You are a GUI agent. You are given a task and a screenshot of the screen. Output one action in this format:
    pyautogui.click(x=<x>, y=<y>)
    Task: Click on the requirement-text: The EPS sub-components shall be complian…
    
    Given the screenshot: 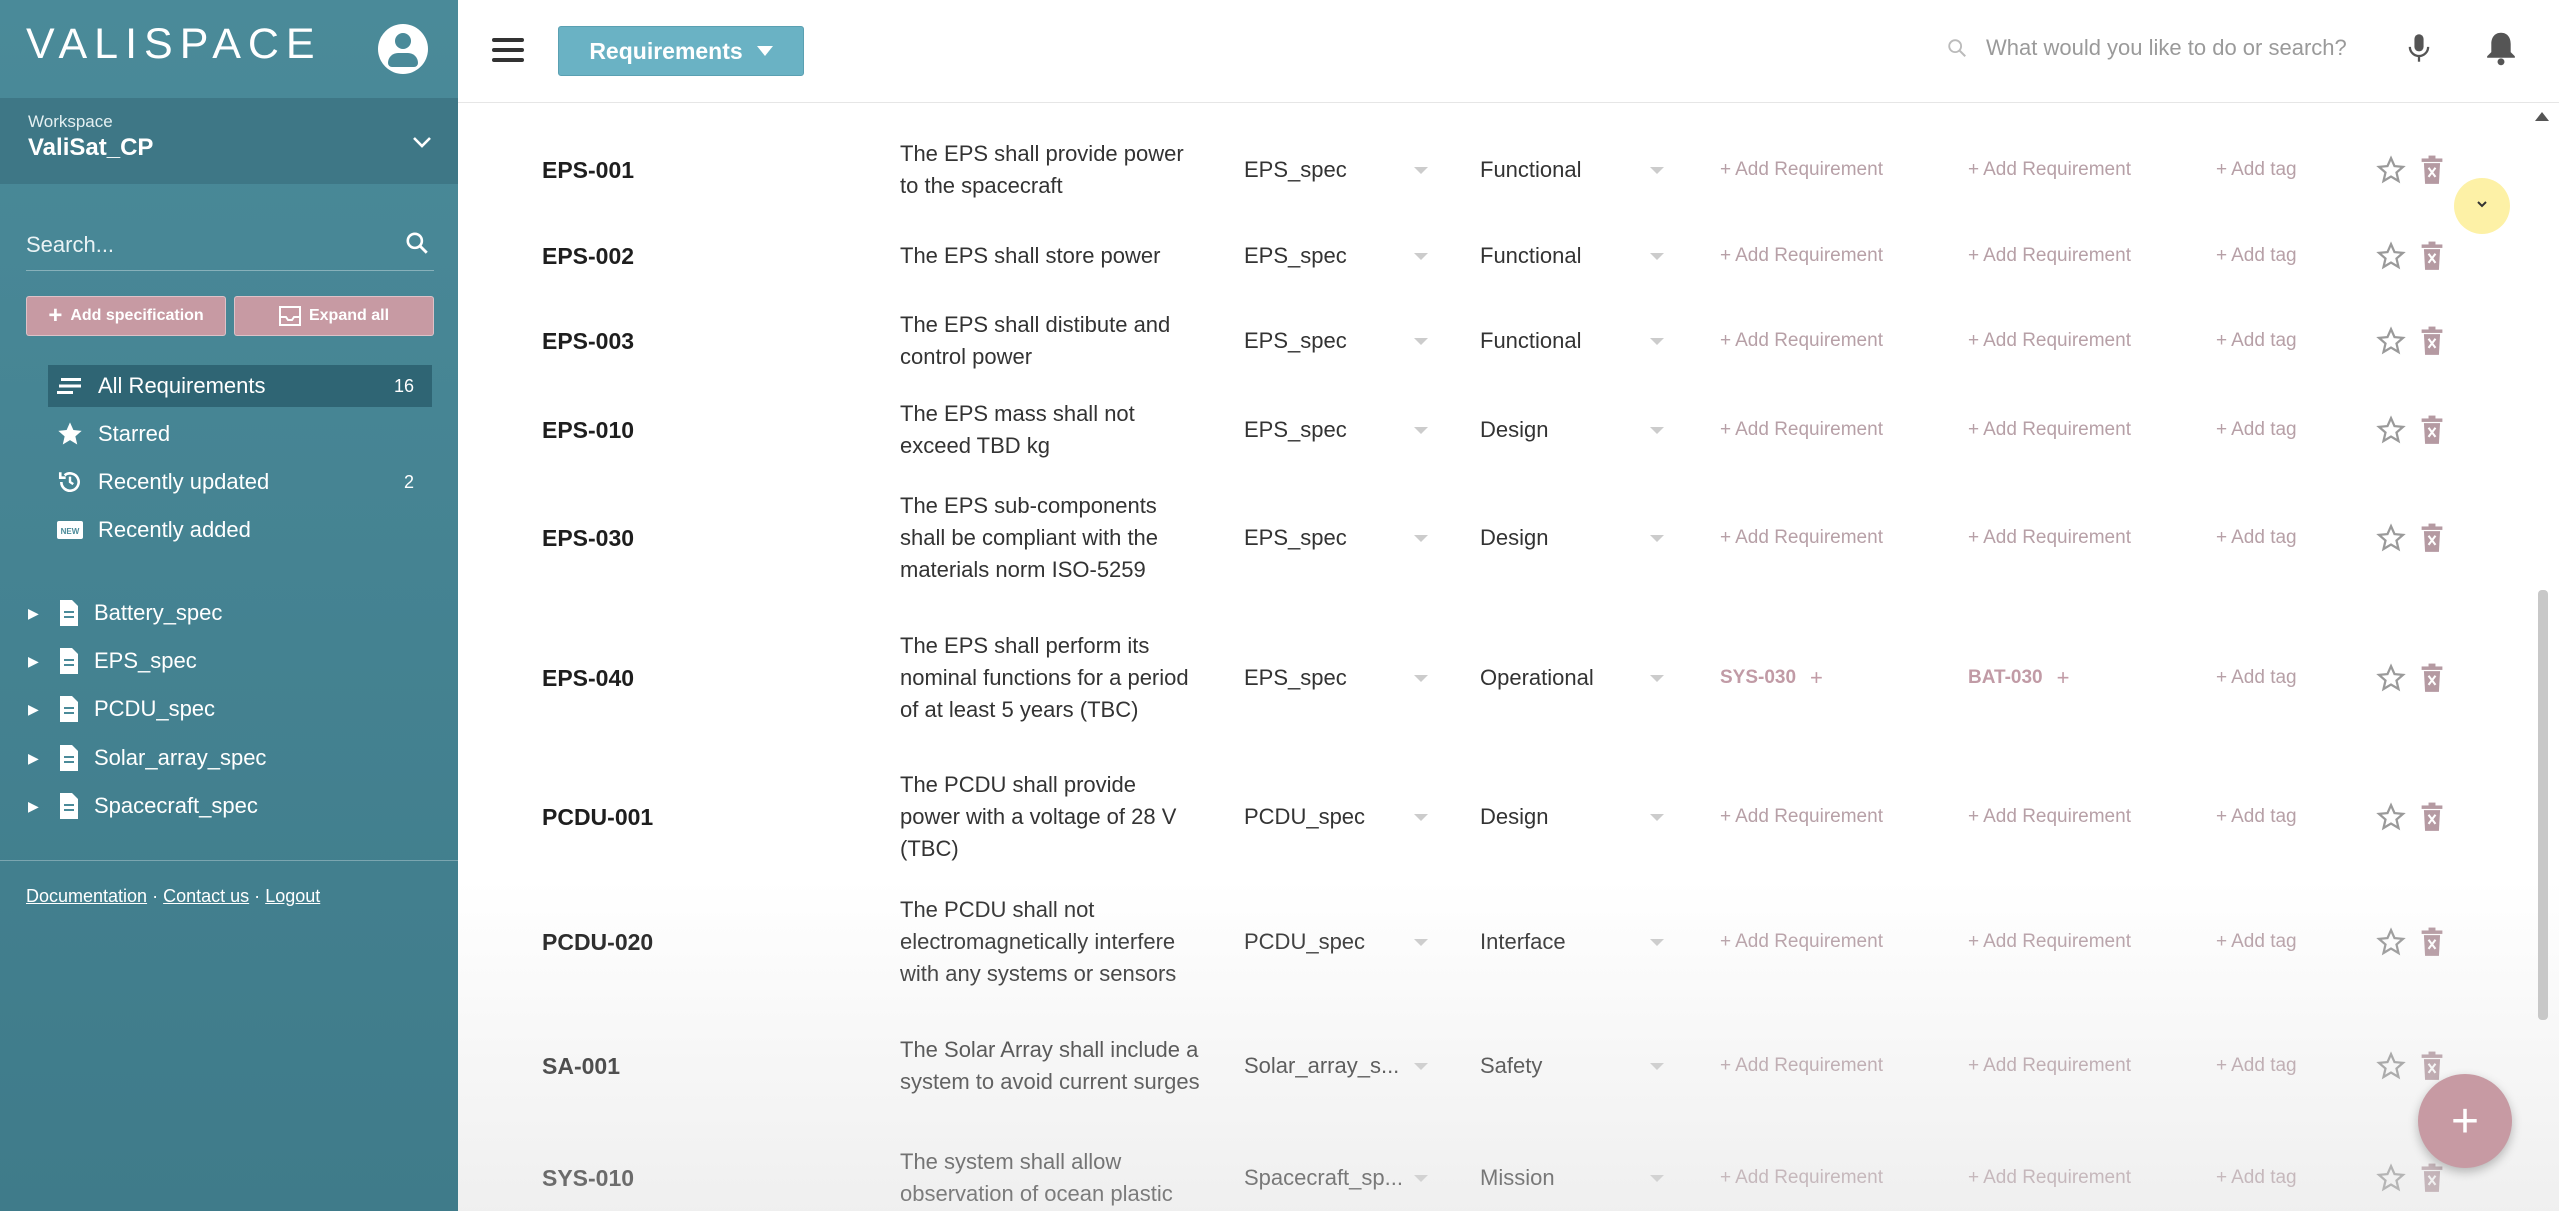 What is the action you would take?
    pyautogui.click(x=1050, y=538)
    